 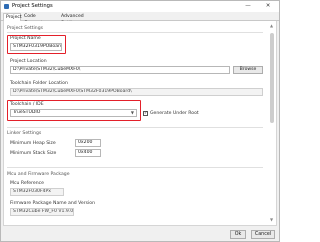 I want to click on tab-code-generator: Code Generator, so click(x=40, y=19).